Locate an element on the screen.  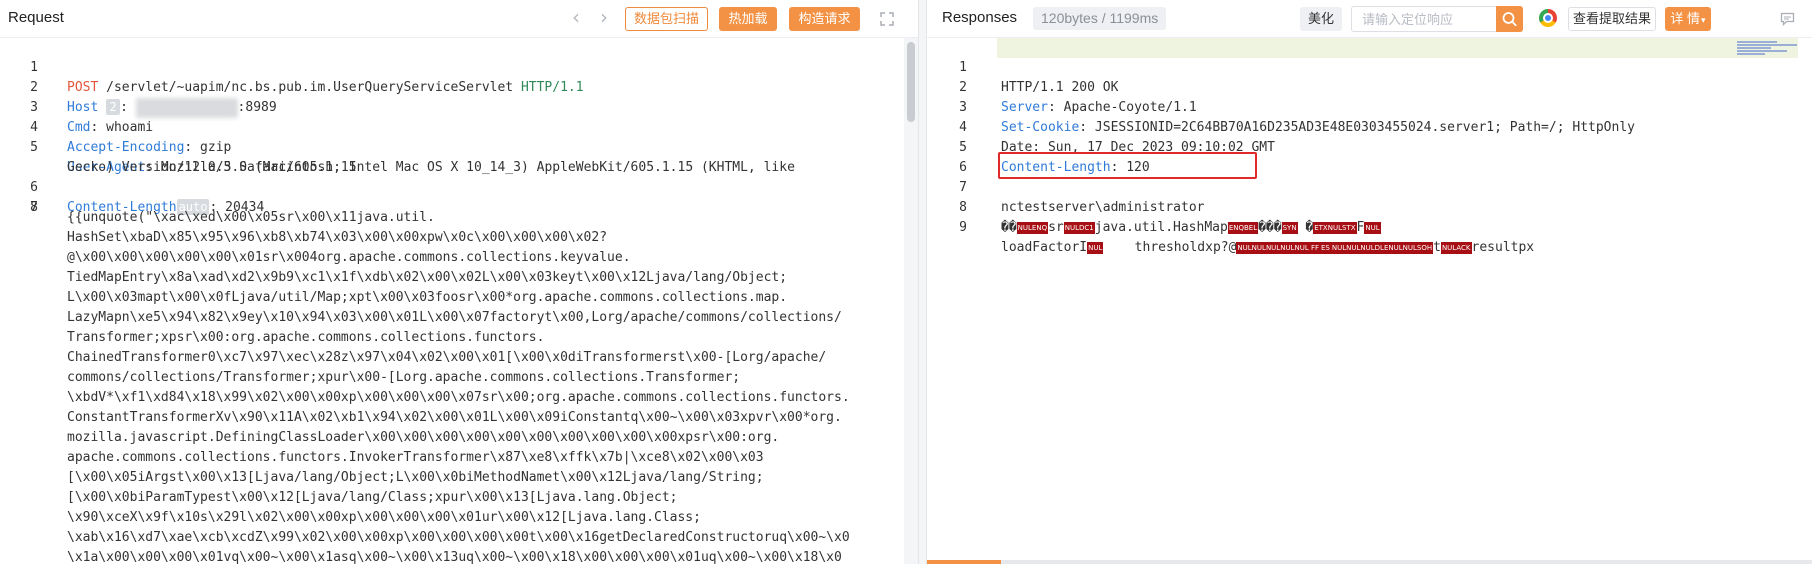
search-icon is located at coordinates (1509, 19).